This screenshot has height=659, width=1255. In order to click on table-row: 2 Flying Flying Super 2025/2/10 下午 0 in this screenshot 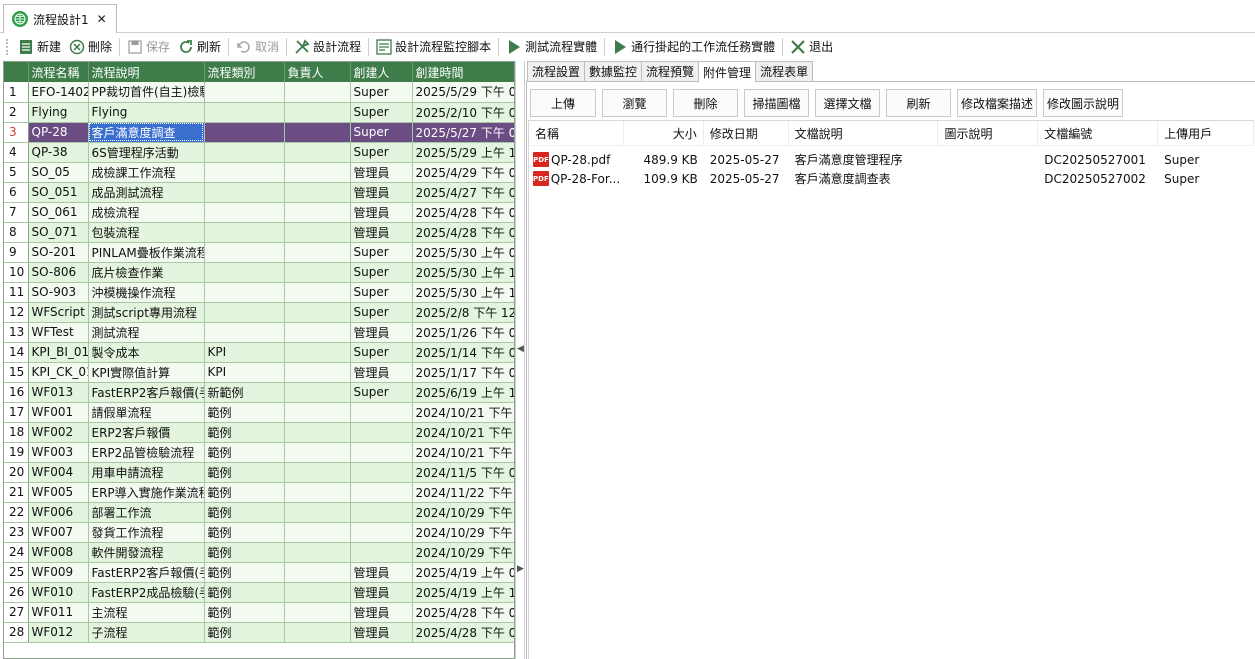, I will do `click(259, 112)`.